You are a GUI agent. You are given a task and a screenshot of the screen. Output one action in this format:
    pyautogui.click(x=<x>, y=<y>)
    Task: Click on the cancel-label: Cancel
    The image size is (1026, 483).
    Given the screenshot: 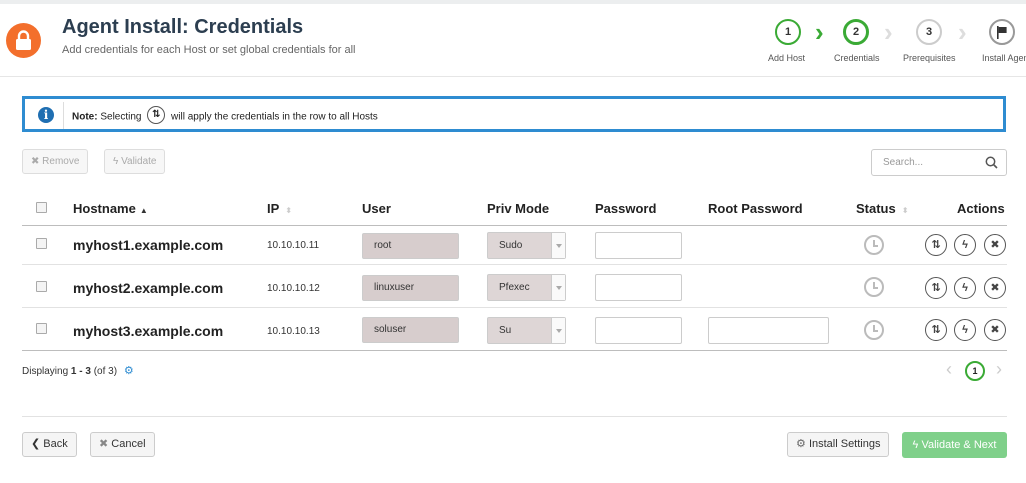 What is the action you would take?
    pyautogui.click(x=128, y=444)
    